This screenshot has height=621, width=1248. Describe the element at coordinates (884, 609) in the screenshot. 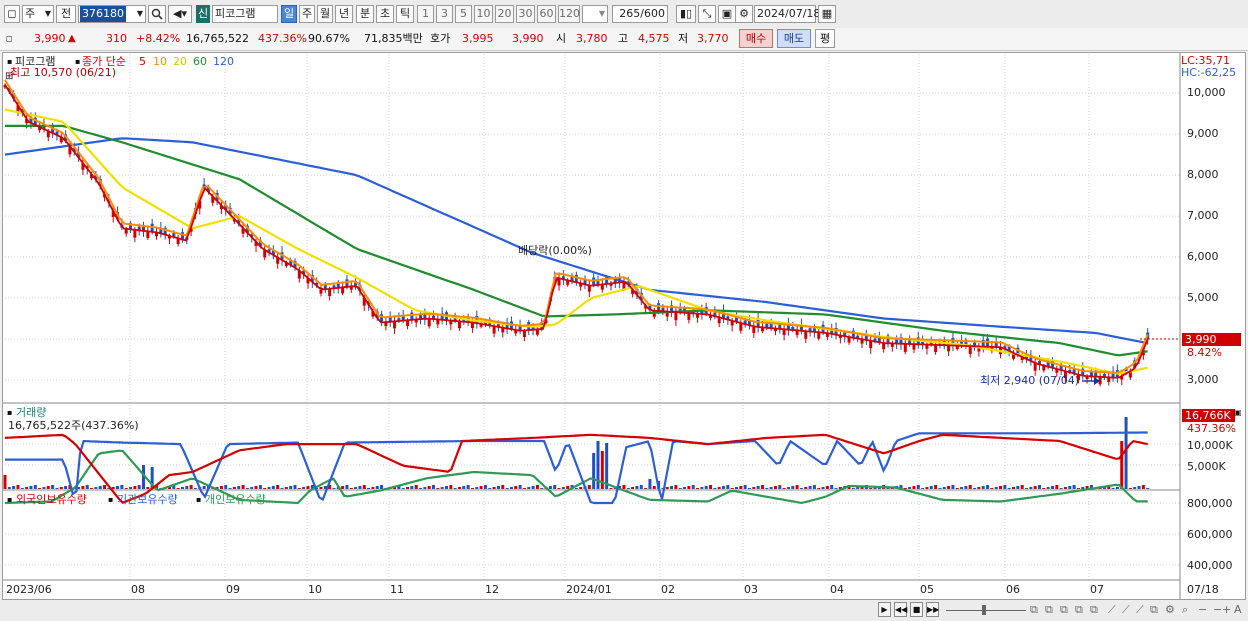

I see `scroll-right-icon: ▶` at that location.